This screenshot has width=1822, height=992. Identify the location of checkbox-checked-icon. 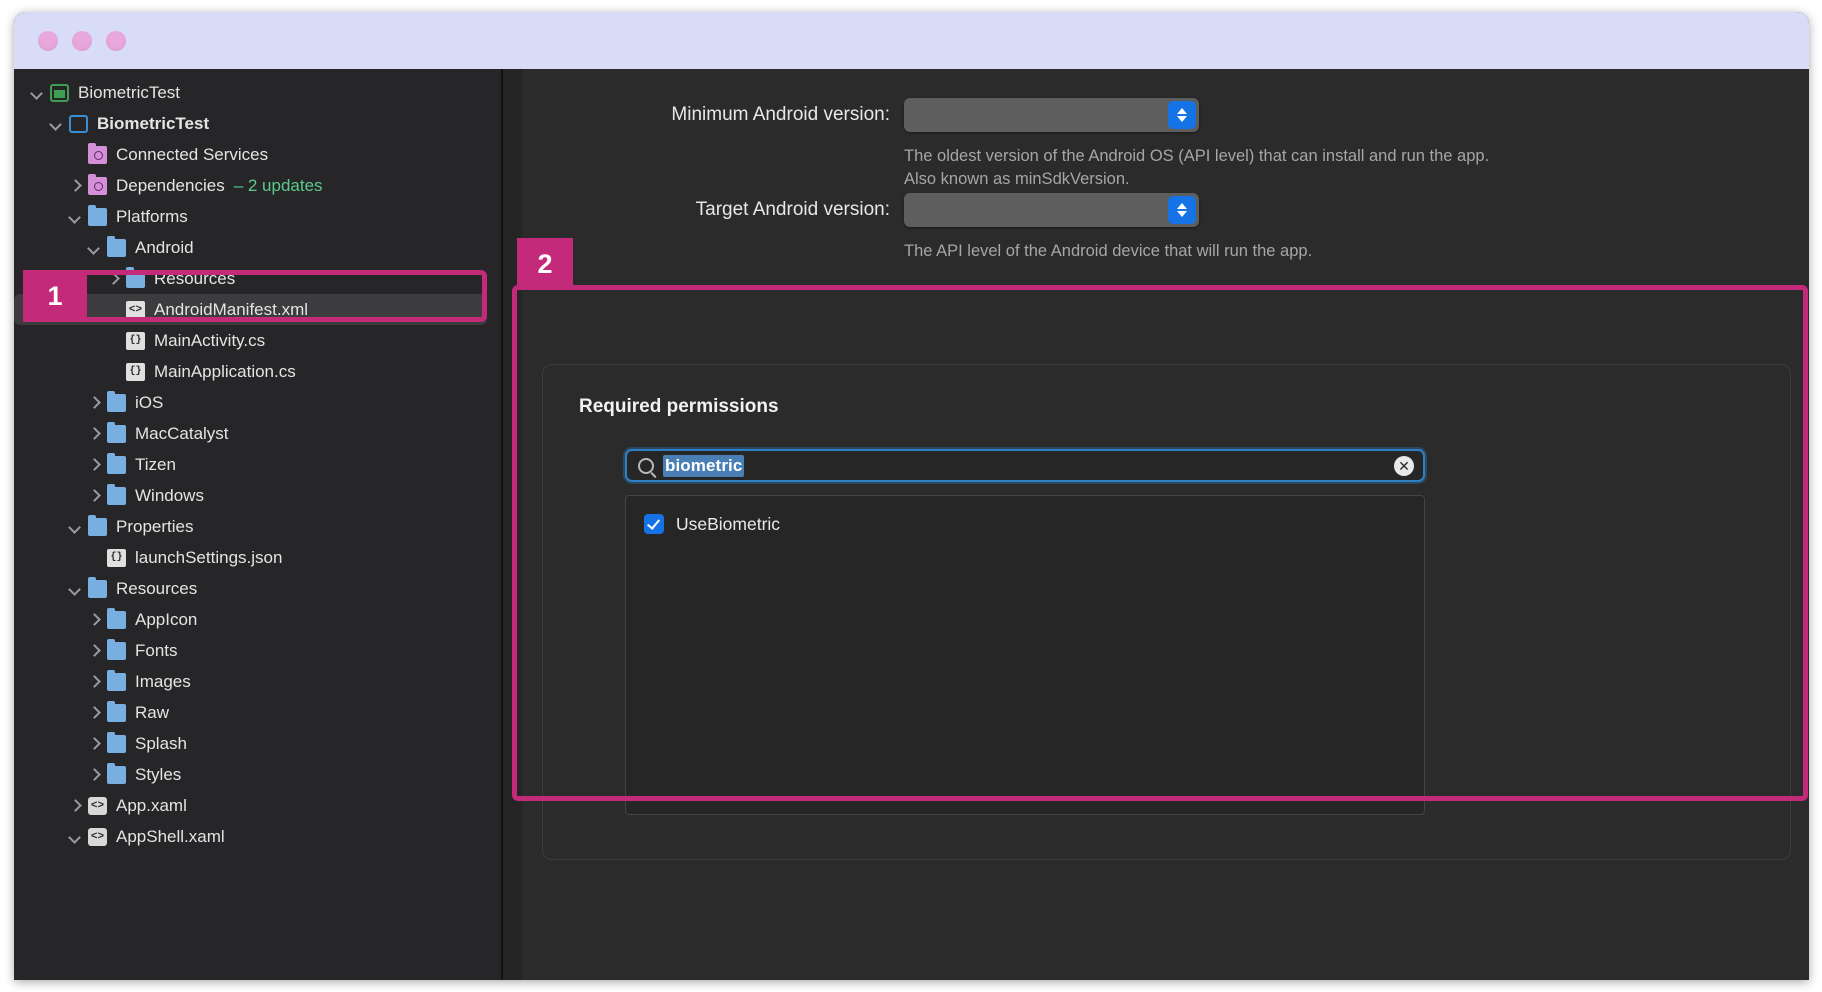
(654, 524).